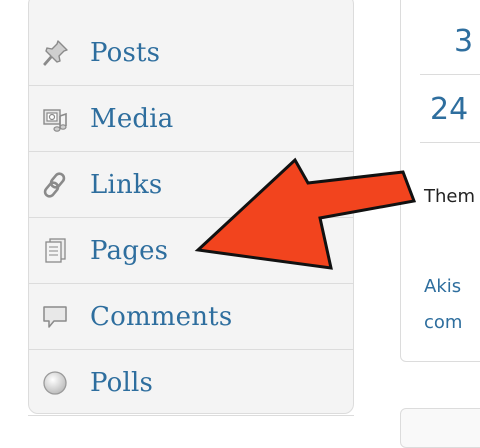 This screenshot has height=448, width=480. What do you see at coordinates (443, 322) in the screenshot?
I see `plugin-link: com` at bounding box center [443, 322].